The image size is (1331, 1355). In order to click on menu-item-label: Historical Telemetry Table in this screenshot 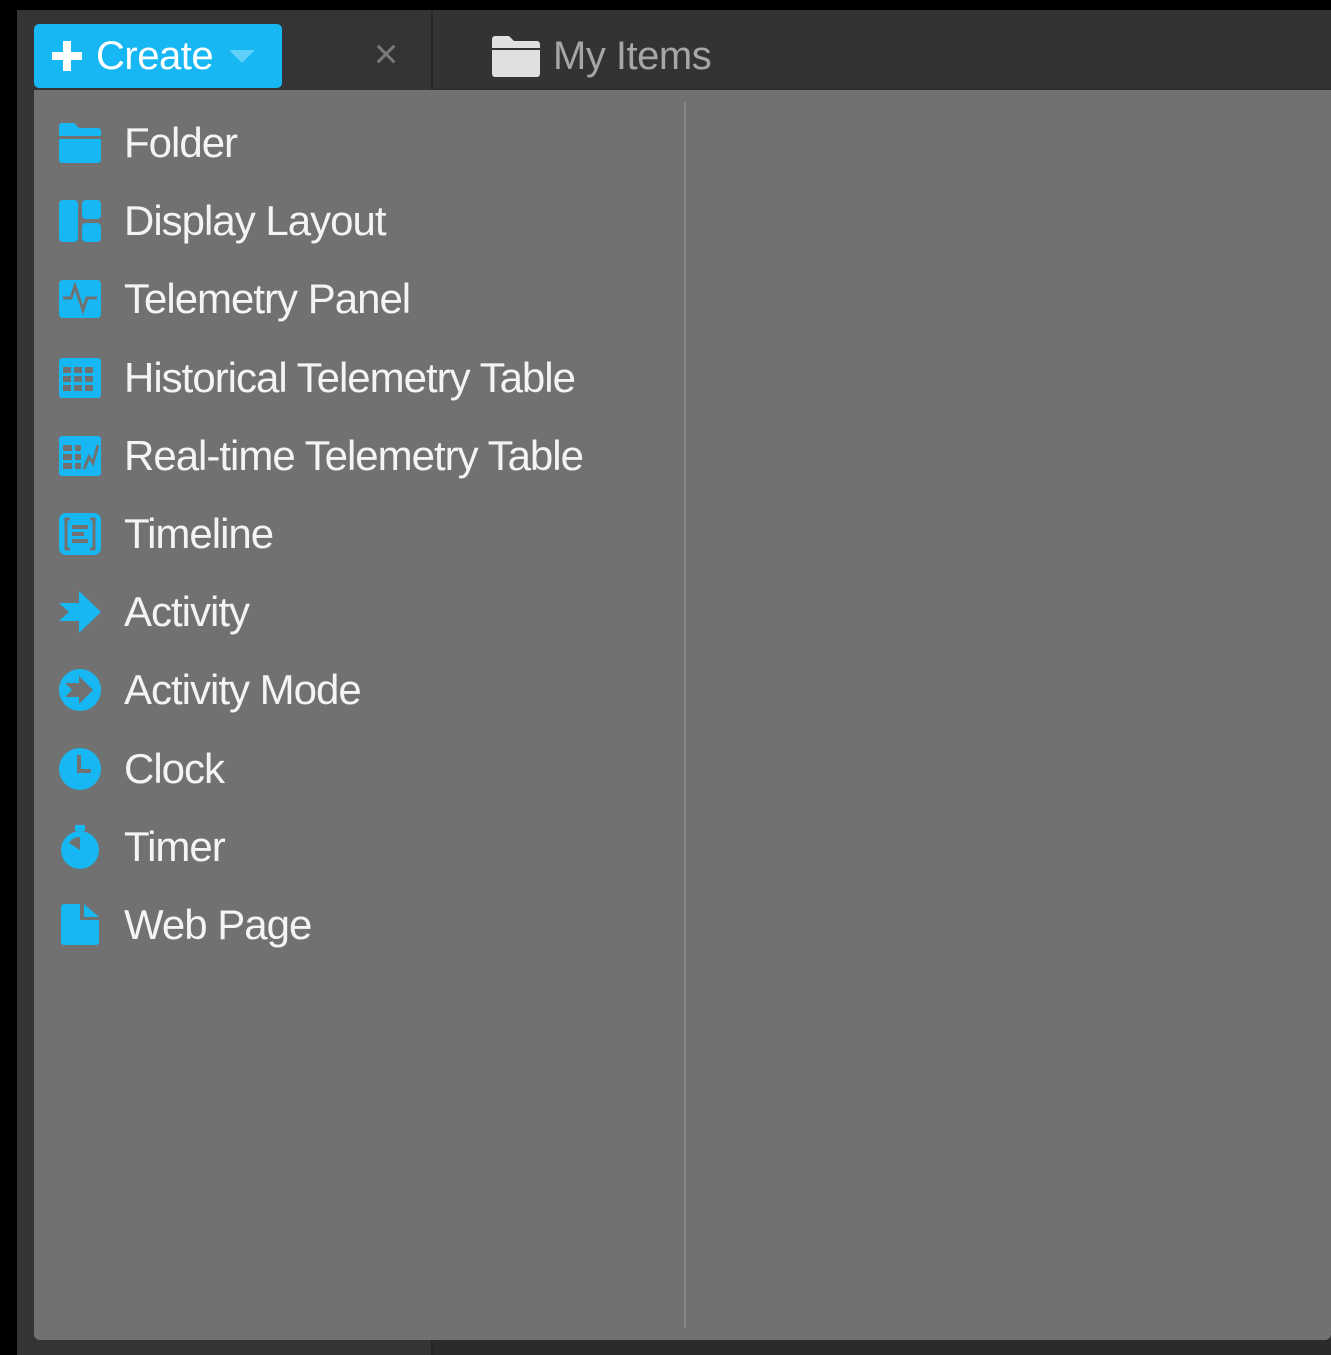, I will do `click(350, 377)`.